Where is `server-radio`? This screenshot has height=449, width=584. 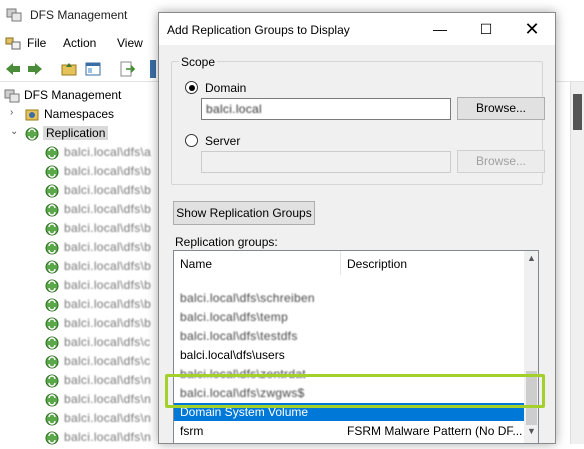
server-radio is located at coordinates (191, 140).